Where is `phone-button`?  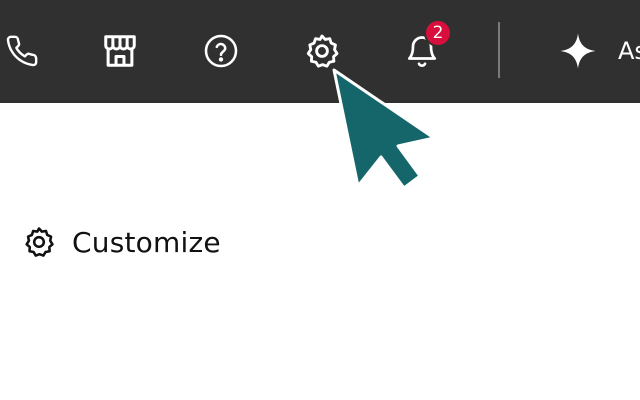 phone-button is located at coordinates (23, 51).